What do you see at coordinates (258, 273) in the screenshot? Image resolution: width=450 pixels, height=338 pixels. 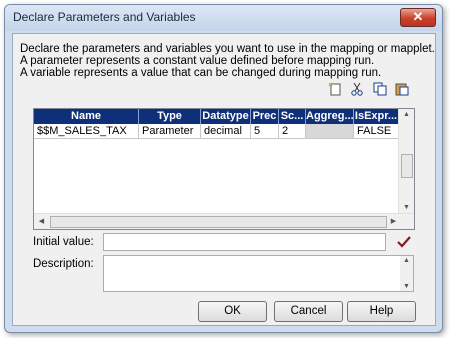 I see `description-textarea: ▲ ▼` at bounding box center [258, 273].